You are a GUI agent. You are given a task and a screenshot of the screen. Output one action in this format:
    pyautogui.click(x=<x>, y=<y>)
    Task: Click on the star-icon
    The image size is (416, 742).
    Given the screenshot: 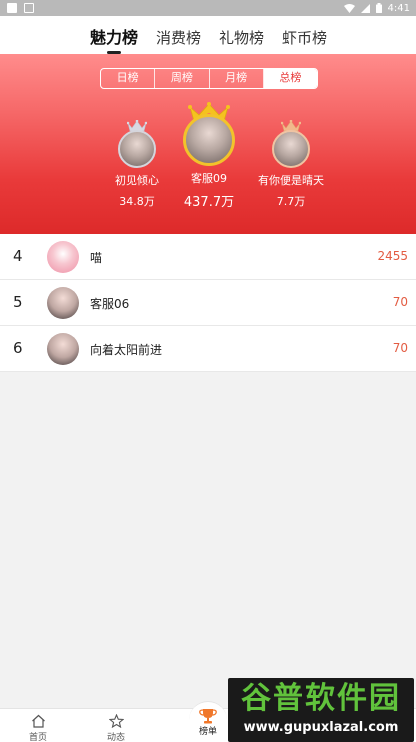 What is the action you would take?
    pyautogui.click(x=116, y=721)
    